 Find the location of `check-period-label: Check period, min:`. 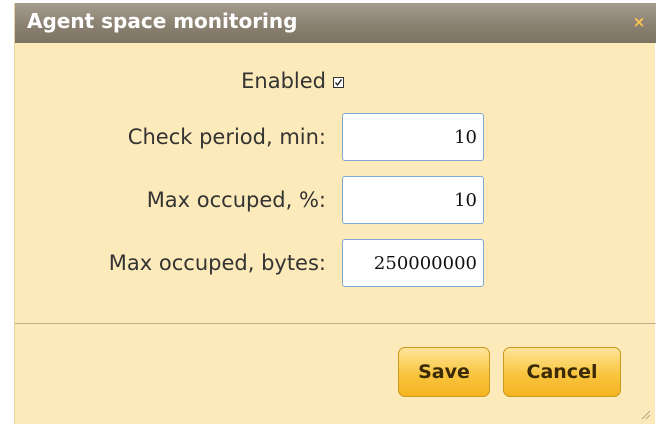

check-period-label: Check period, min: is located at coordinates (226, 137).